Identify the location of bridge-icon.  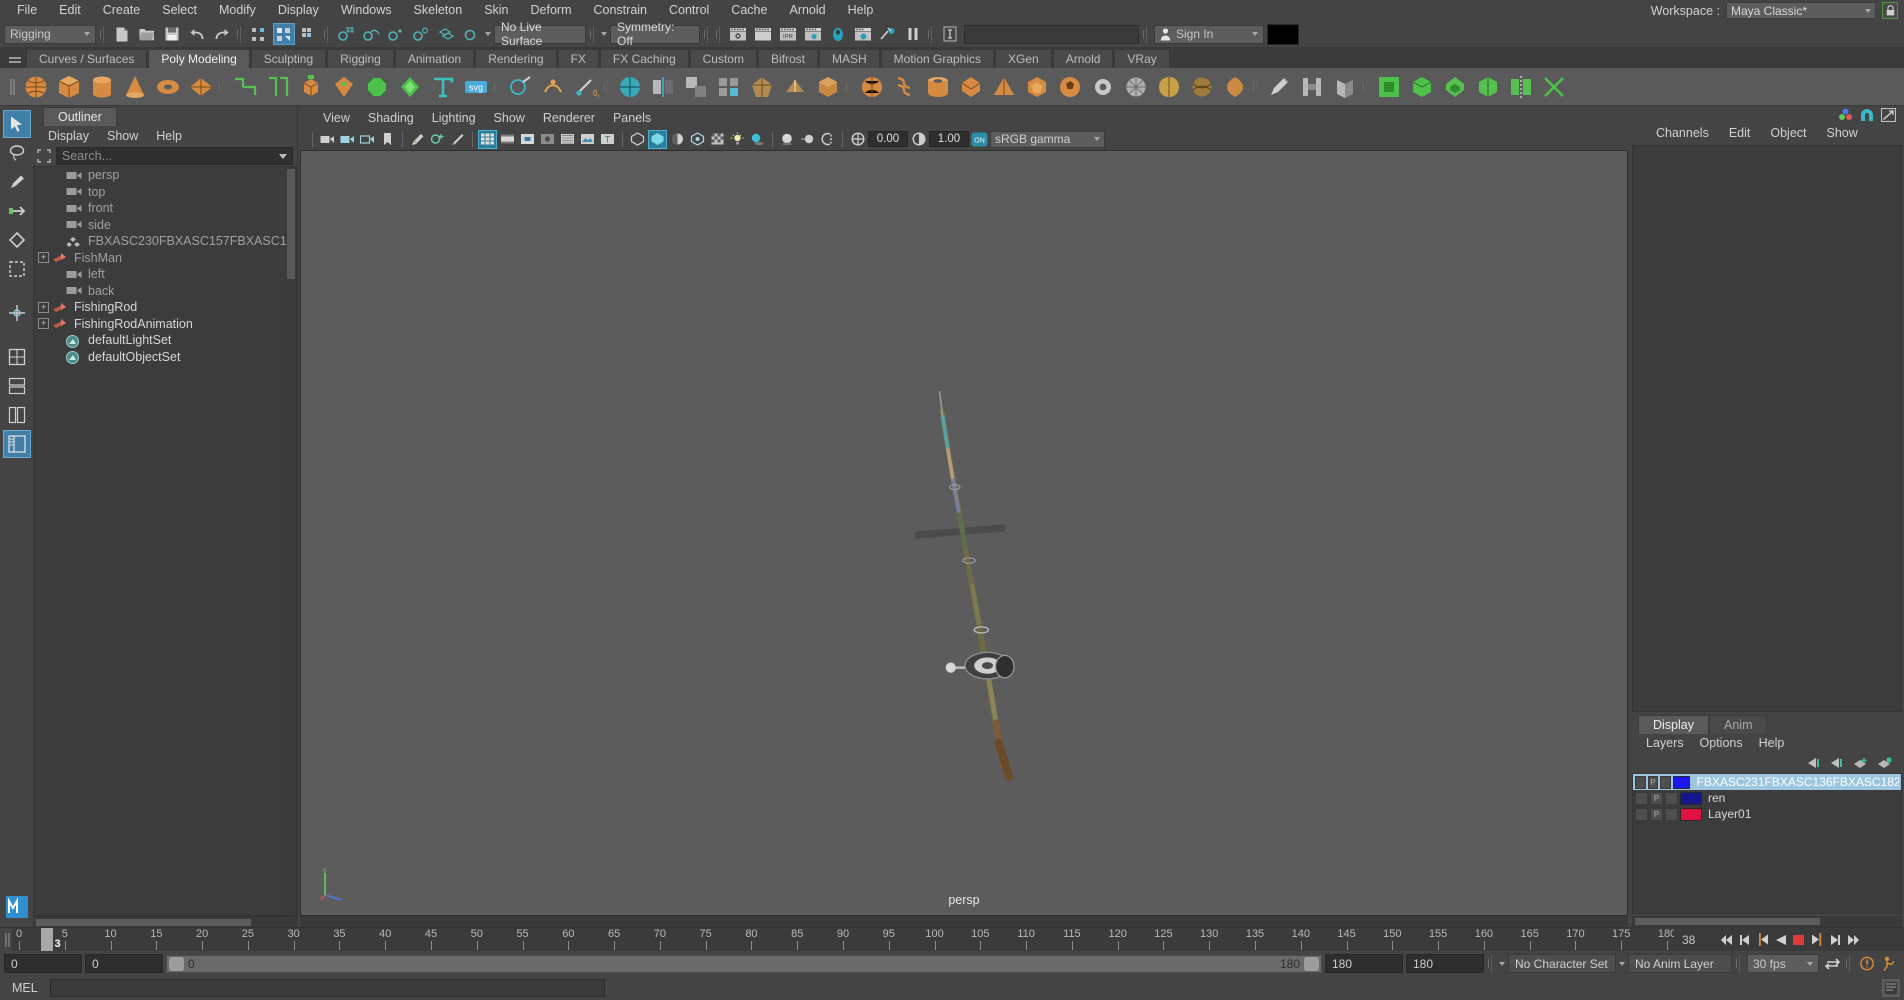
(1311, 86).